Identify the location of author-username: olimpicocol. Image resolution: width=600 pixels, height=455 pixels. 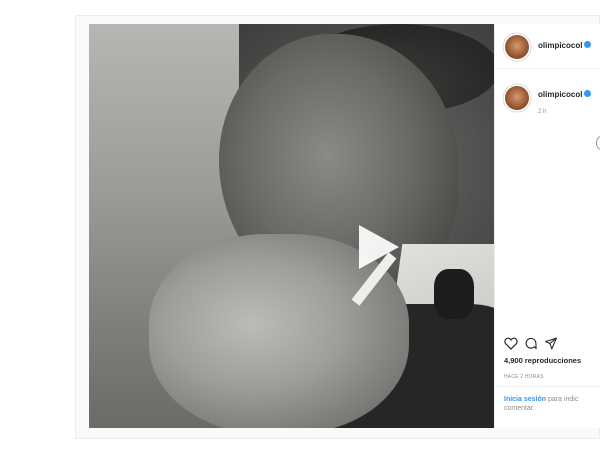
(565, 45).